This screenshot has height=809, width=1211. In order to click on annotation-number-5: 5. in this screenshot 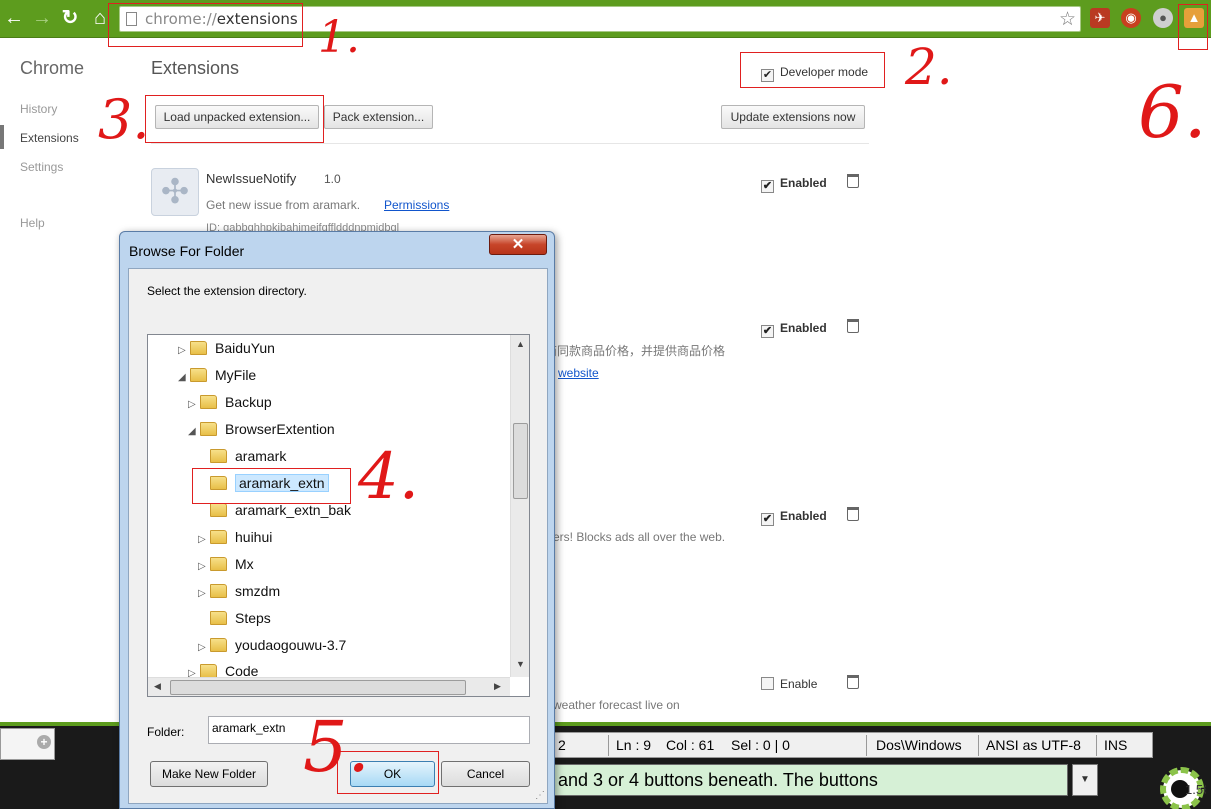, I will do `click(336, 747)`.